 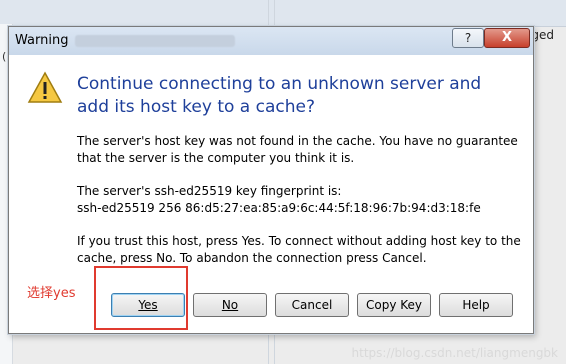 What do you see at coordinates (141, 298) in the screenshot?
I see `yes-highlight-box` at bounding box center [141, 298].